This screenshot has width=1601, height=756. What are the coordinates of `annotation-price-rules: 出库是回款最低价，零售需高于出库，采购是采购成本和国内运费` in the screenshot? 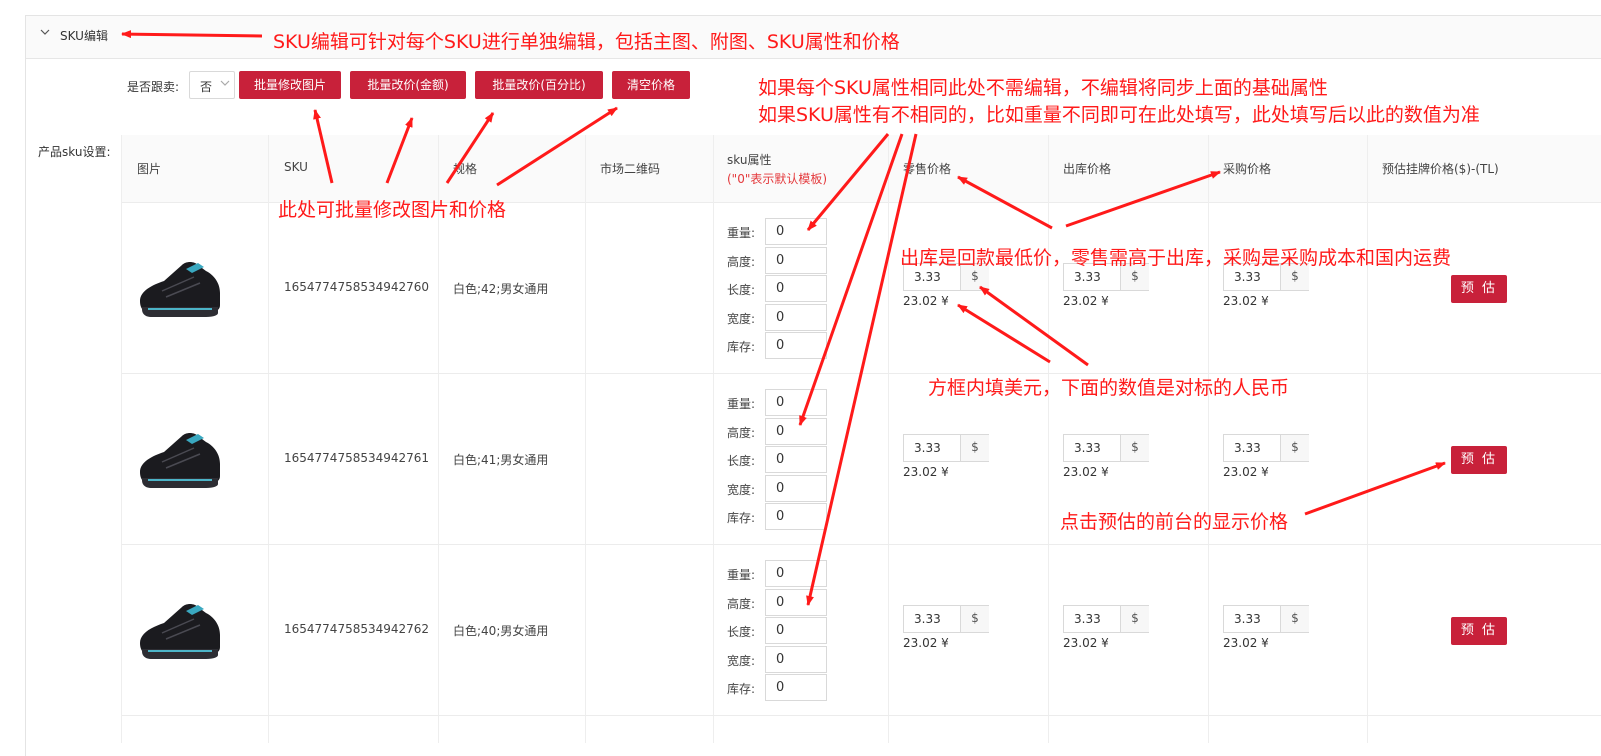 It's located at (1176, 258).